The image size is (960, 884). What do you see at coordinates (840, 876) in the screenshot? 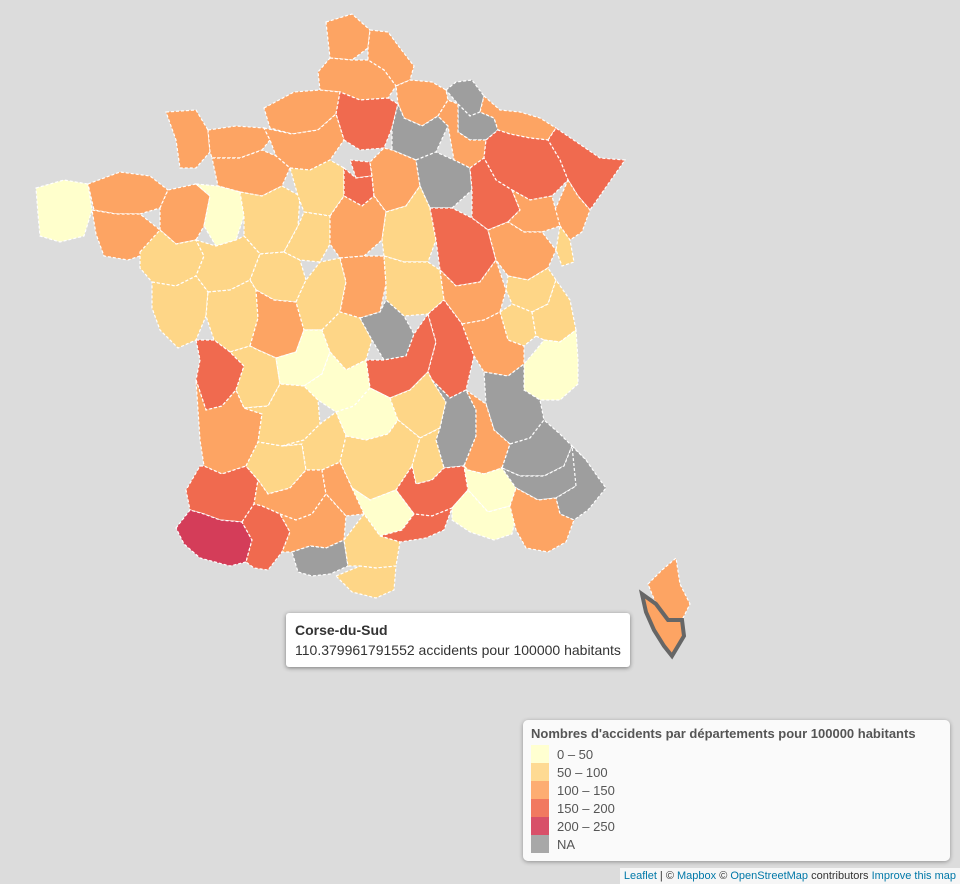
I see `attribution-text: contributors` at bounding box center [840, 876].